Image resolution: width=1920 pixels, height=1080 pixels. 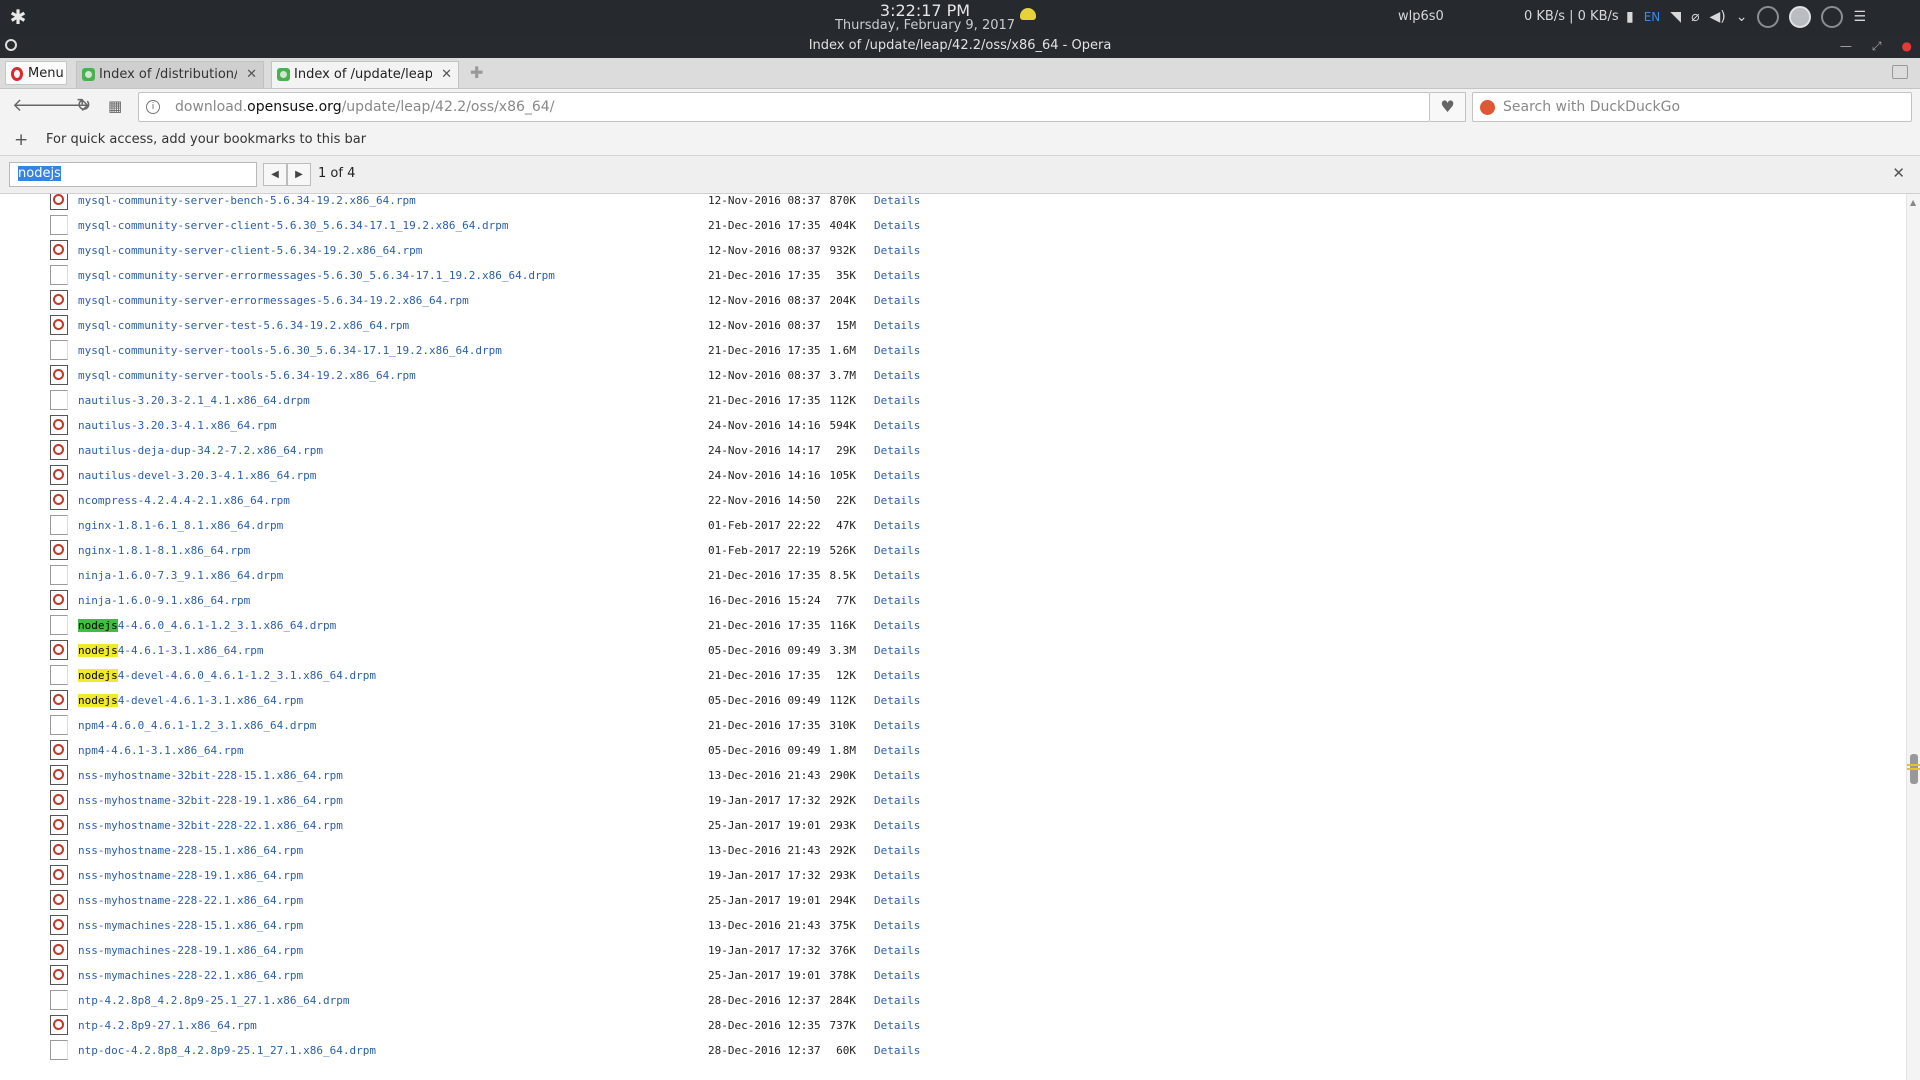 What do you see at coordinates (1913, 202) in the screenshot?
I see `scroll-up-icon: ▲` at bounding box center [1913, 202].